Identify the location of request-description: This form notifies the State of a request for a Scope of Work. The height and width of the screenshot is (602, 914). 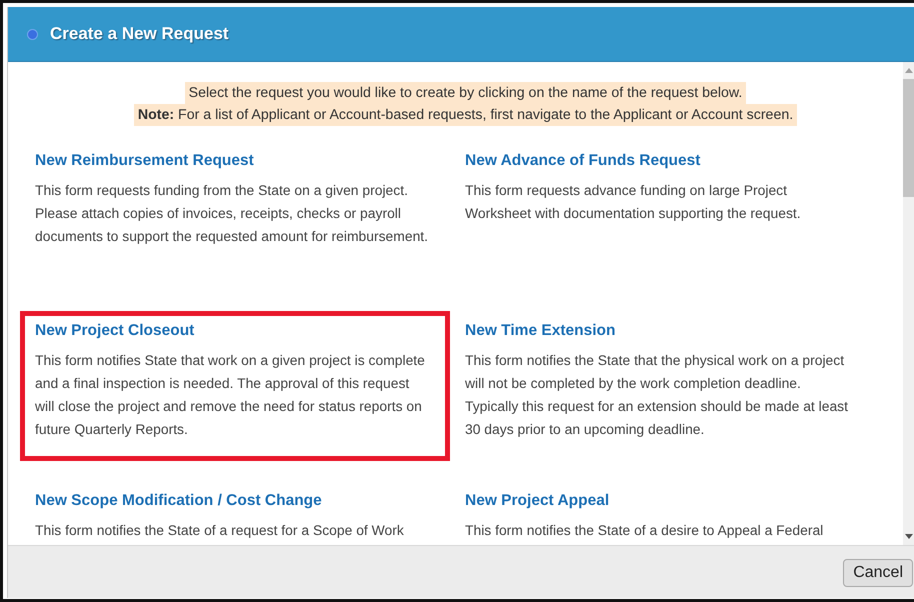
(220, 530).